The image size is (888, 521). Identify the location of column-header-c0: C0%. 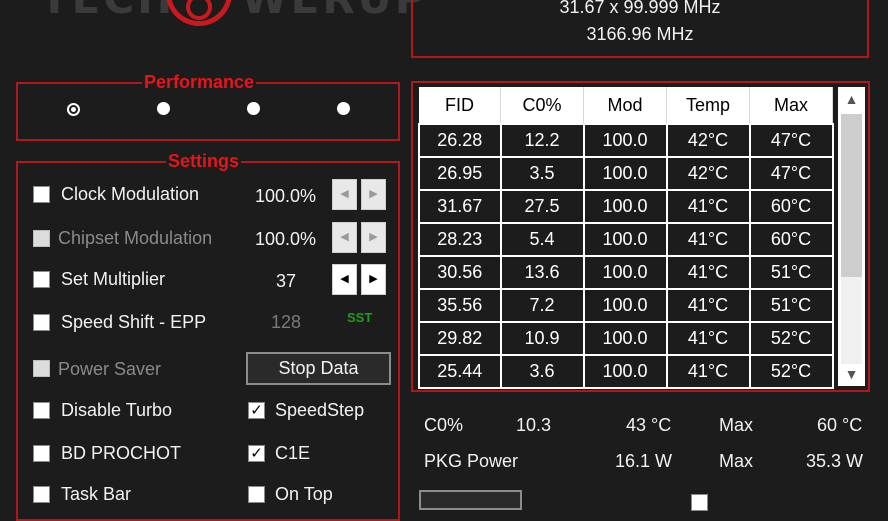
(542, 105).